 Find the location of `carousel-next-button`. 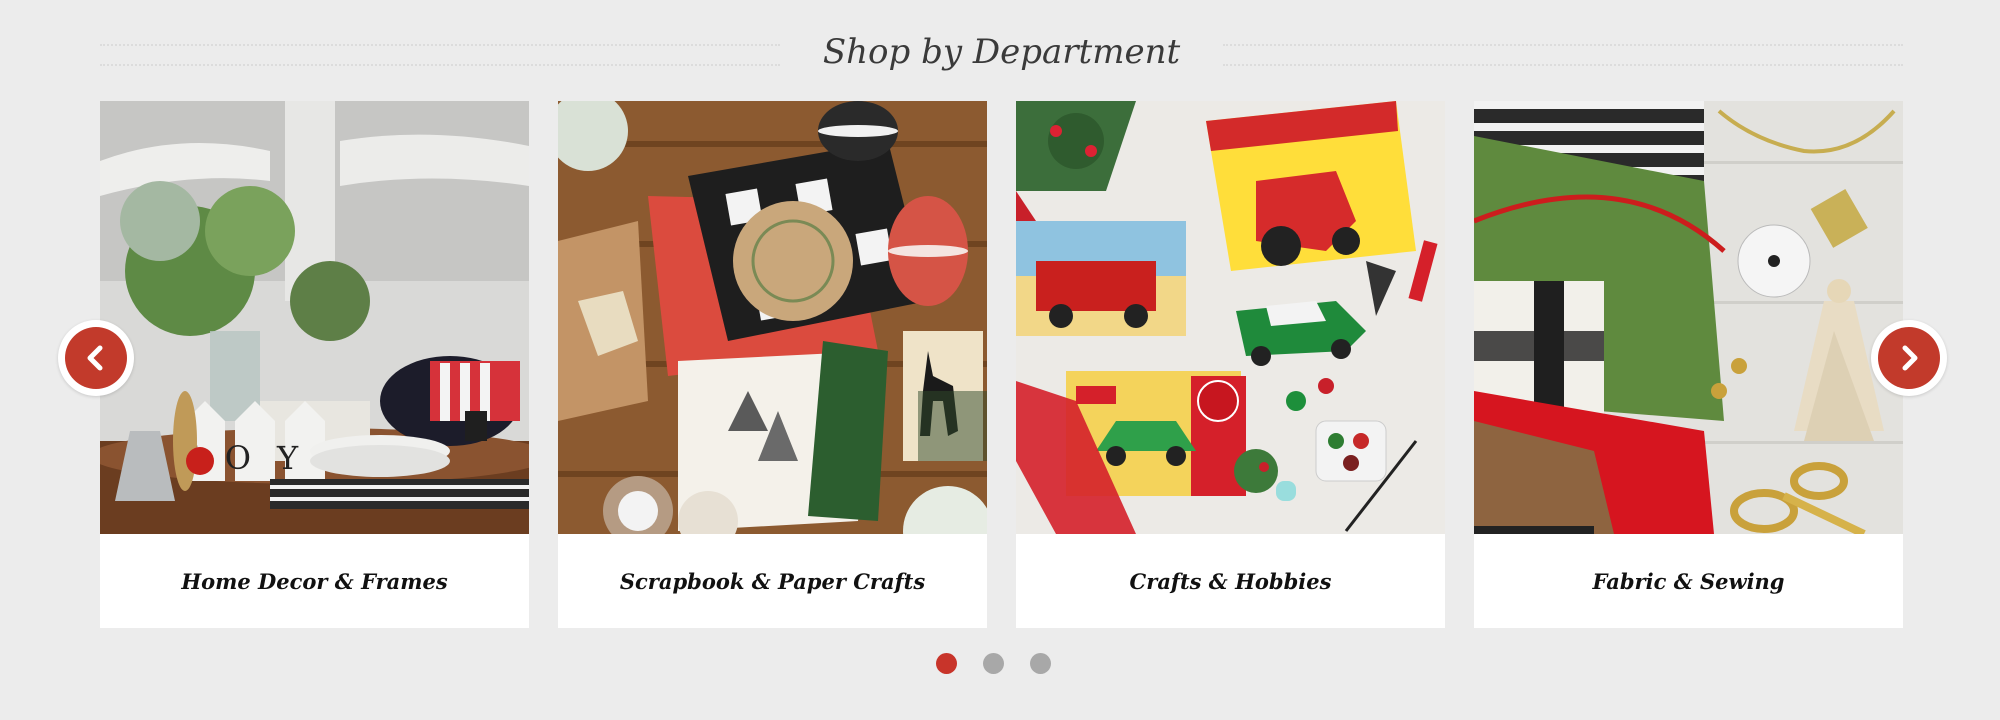

carousel-next-button is located at coordinates (1909, 358).